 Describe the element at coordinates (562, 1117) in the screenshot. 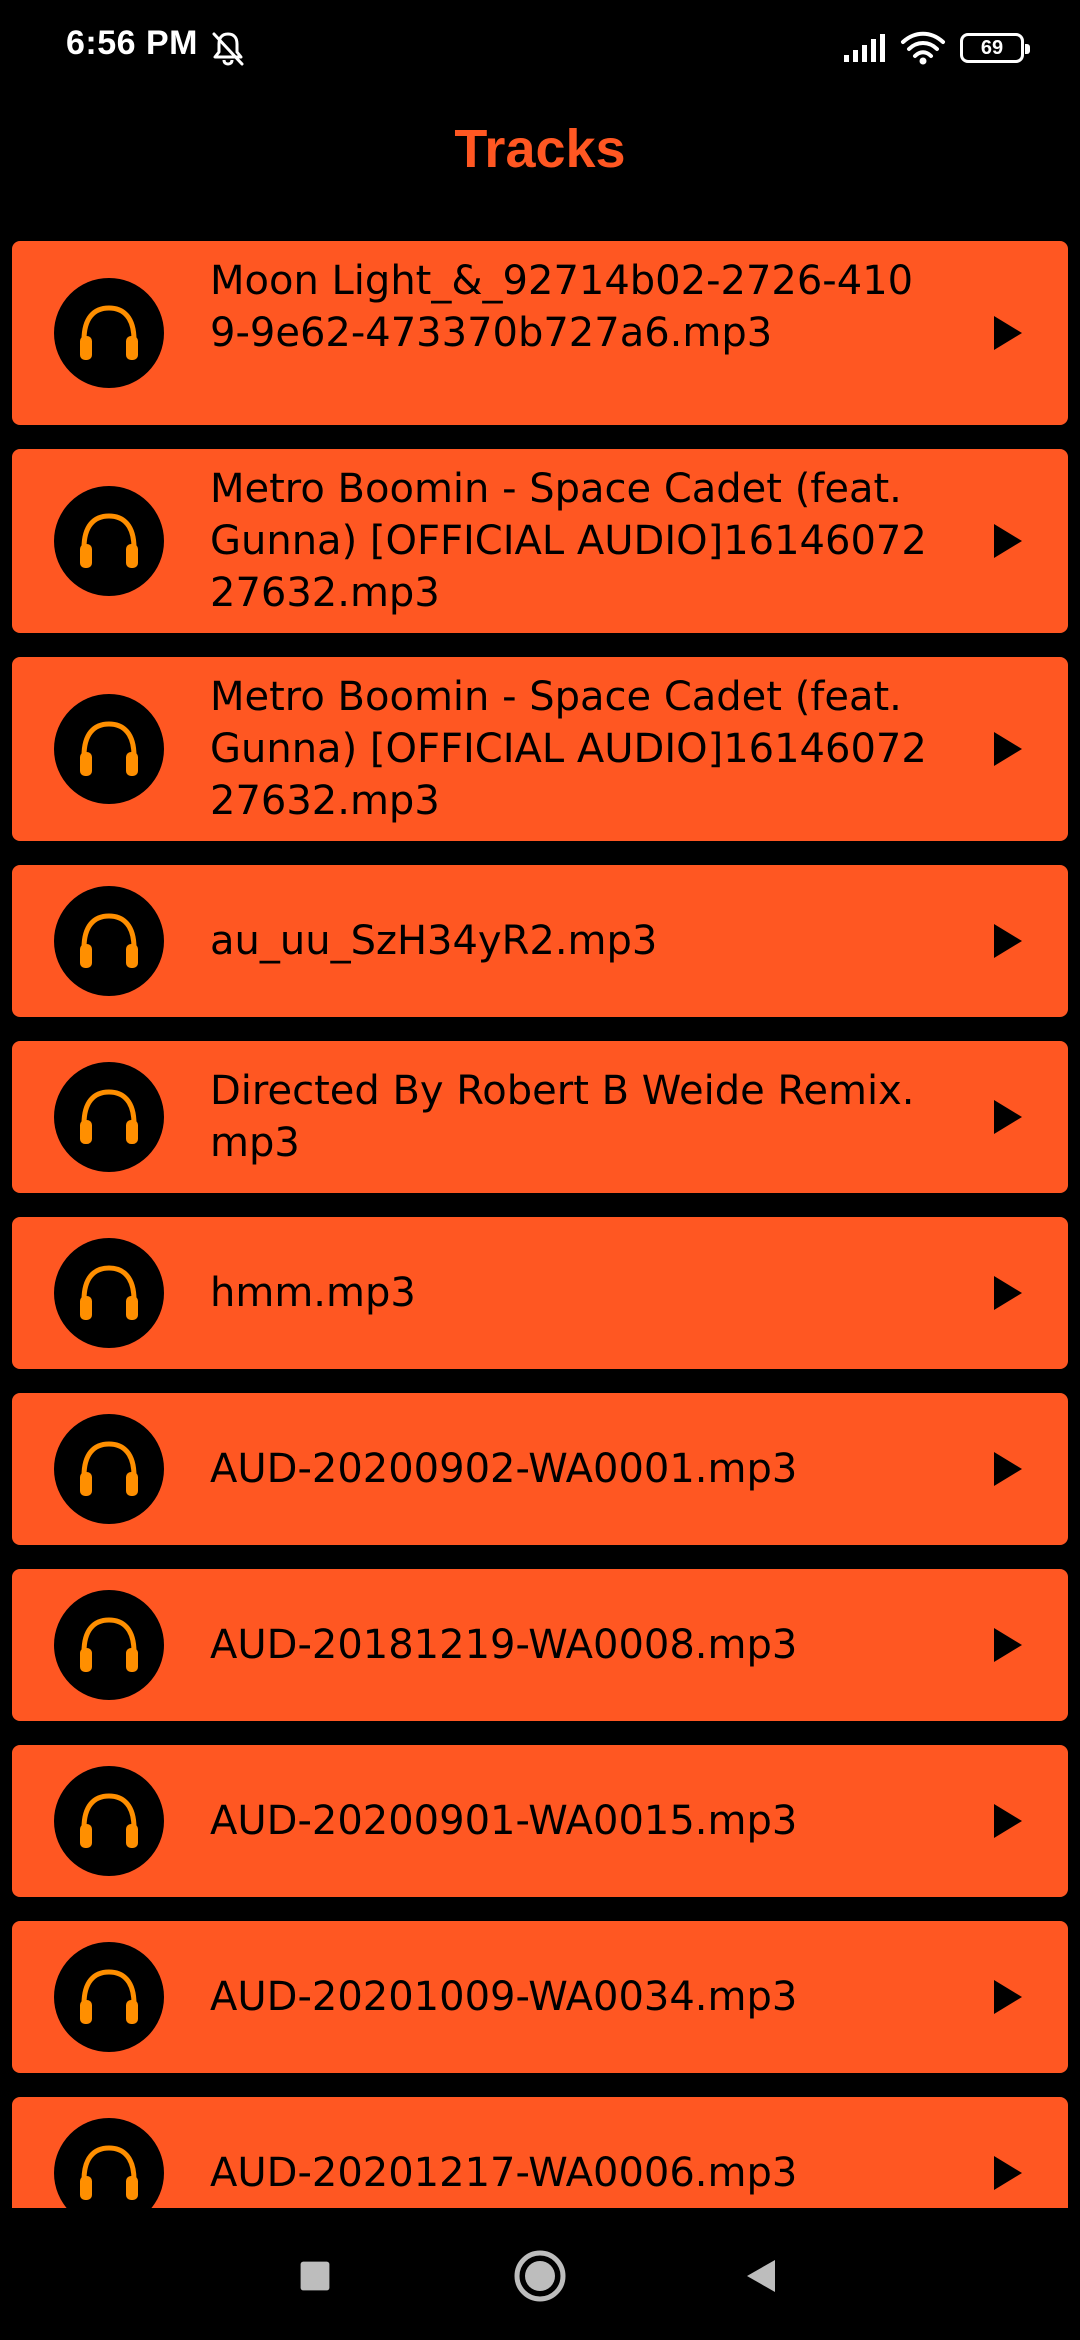

I see `track-title: Directed By Robert B Weide Remix.mp3` at that location.